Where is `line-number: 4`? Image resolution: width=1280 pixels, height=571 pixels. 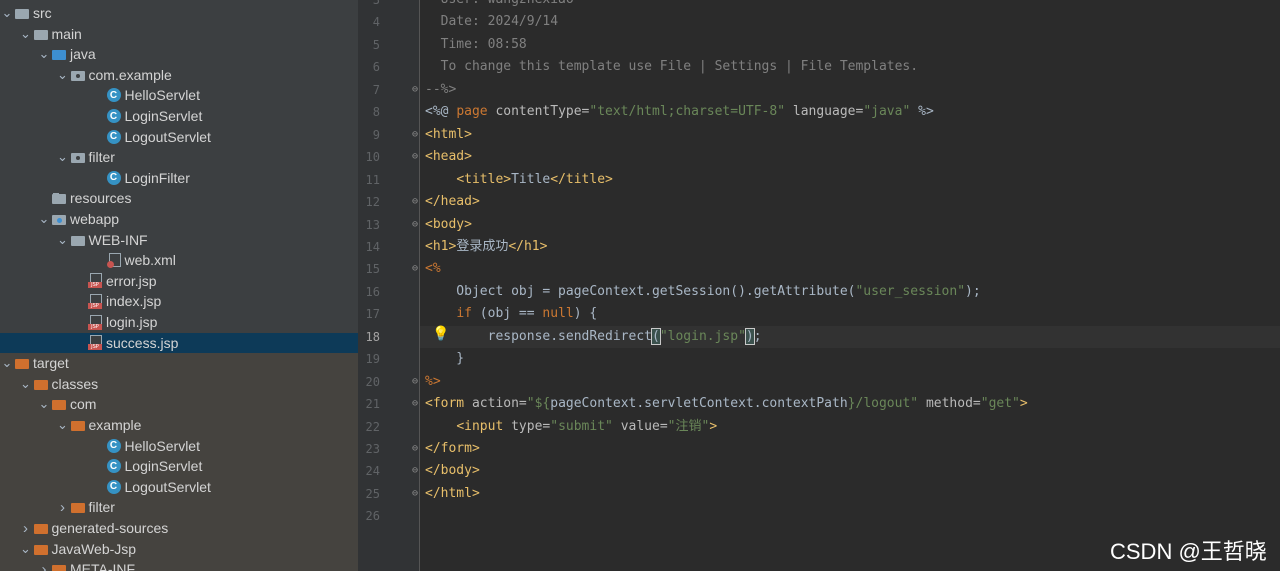 line-number: 4 is located at coordinates (376, 22).